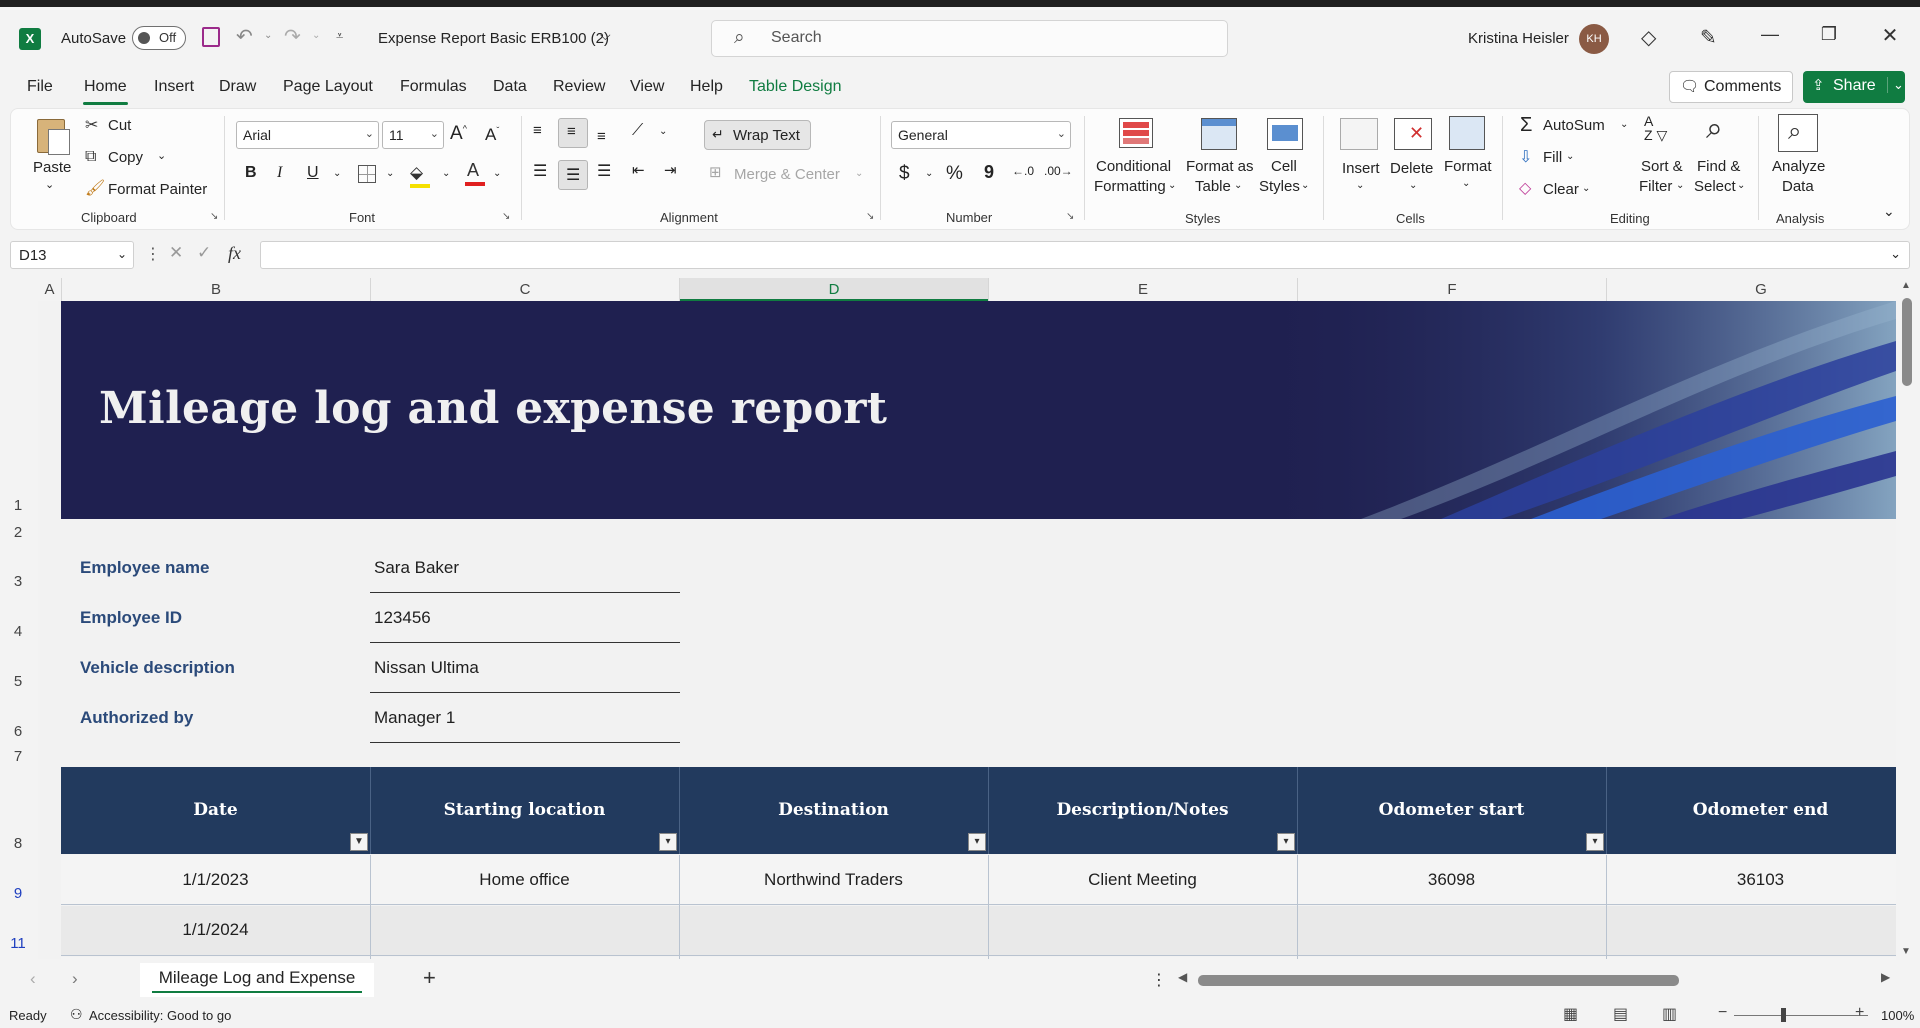 The width and height of the screenshot is (1920, 1028). What do you see at coordinates (159, 38) in the screenshot?
I see `autosave-toggle: Off` at bounding box center [159, 38].